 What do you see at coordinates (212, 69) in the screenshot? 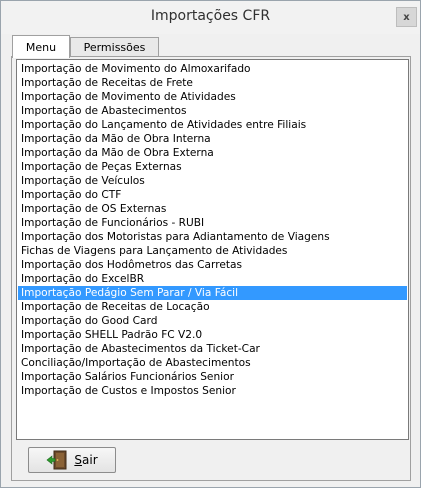
I see `list-item: Importação de Movimento do Almoxarifado` at bounding box center [212, 69].